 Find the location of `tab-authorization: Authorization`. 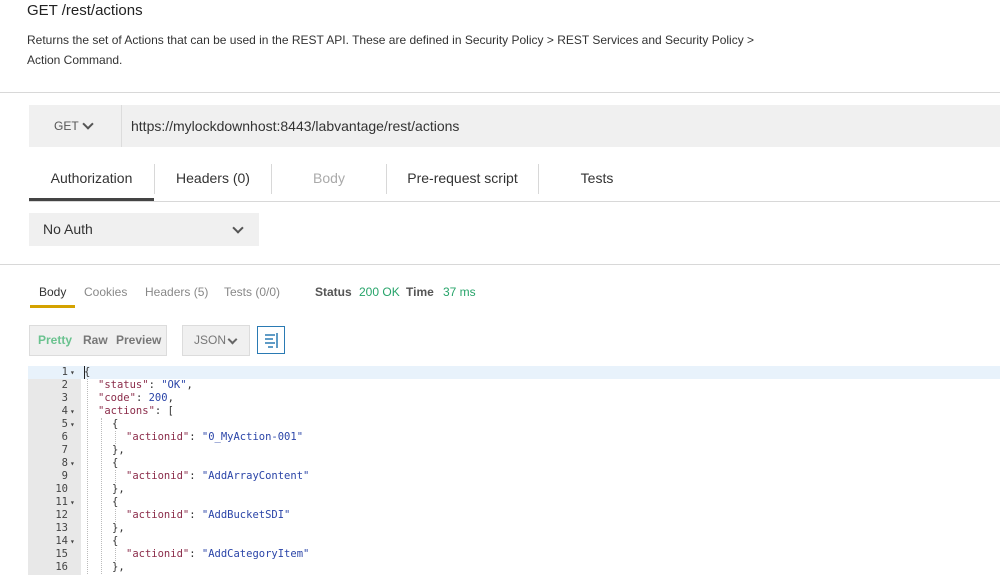

tab-authorization: Authorization is located at coordinates (91, 178).